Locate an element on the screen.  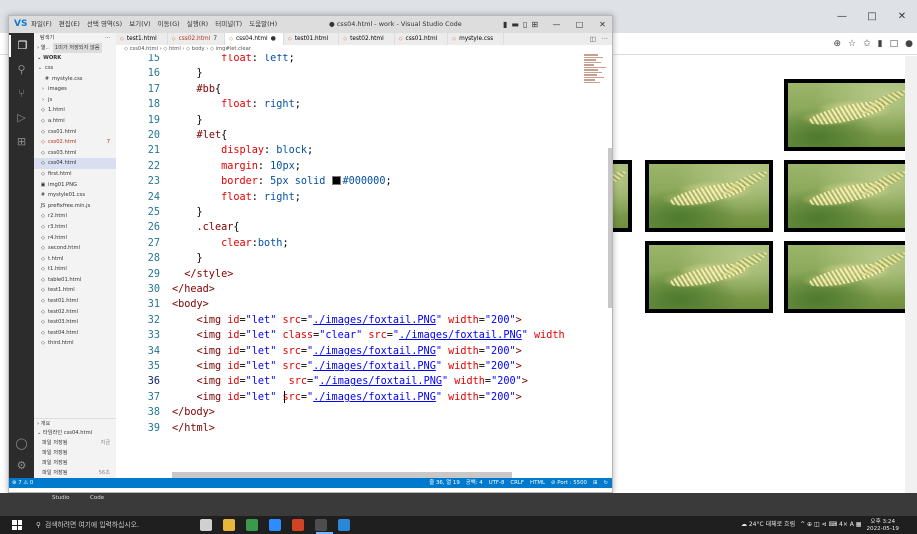
close-icon: ✕ is located at coordinates (601, 24).